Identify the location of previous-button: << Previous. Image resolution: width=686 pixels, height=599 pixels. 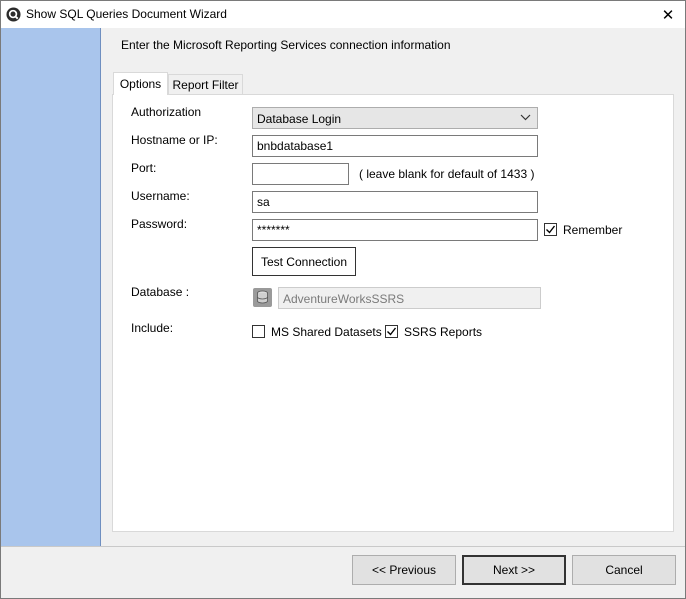
(404, 570).